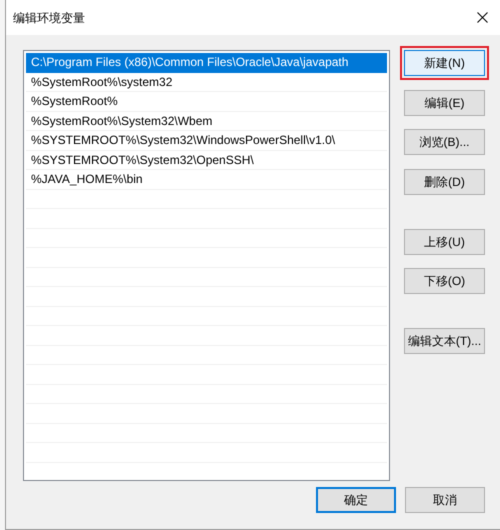 The width and height of the screenshot is (500, 530). Describe the element at coordinates (444, 241) in the screenshot. I see `side-button: 上移(U)` at that location.